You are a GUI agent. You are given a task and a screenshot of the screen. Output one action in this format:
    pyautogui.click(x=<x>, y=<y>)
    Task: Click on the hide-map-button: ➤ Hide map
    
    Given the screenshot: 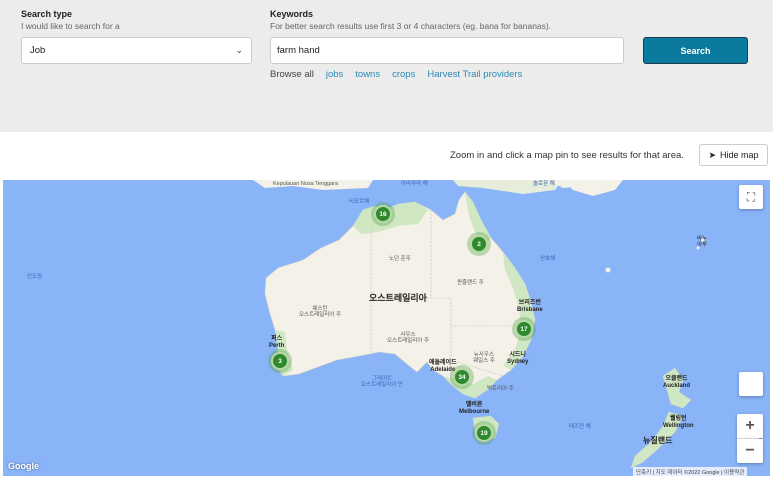 What is the action you would take?
    pyautogui.click(x=733, y=155)
    